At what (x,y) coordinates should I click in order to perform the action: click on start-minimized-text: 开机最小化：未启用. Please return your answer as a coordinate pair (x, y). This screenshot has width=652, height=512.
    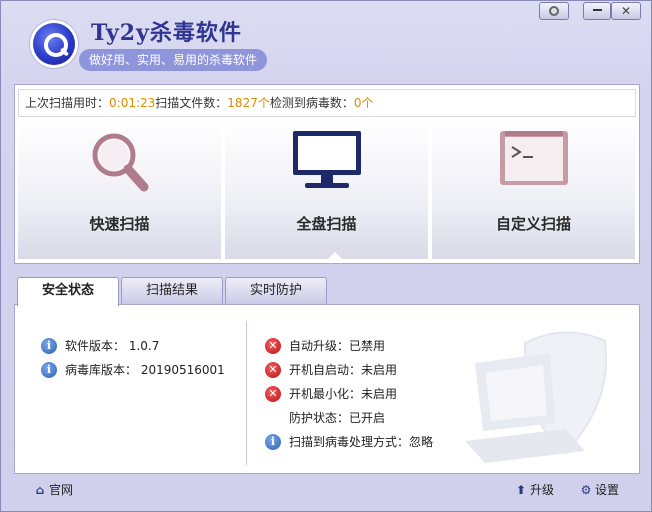
    Looking at the image, I should click on (343, 394).